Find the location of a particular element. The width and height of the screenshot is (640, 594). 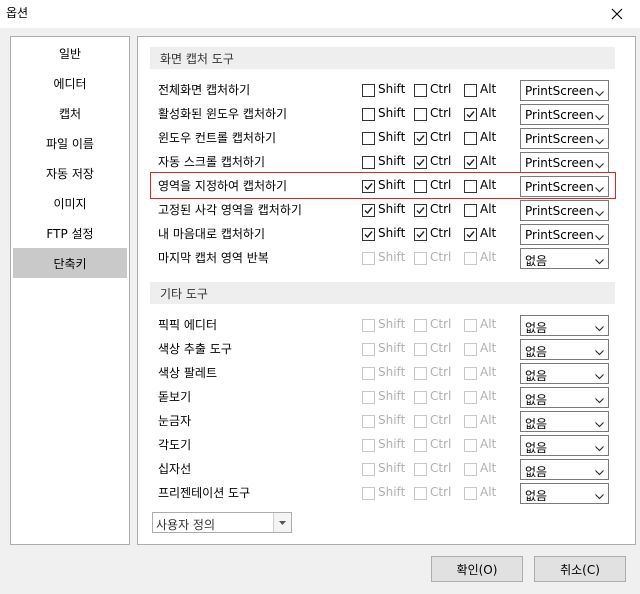

shortcut-row: 자동 스크롤 캡처하기 Shift Ctrl Alt PrintScreen is located at coordinates (386, 163).